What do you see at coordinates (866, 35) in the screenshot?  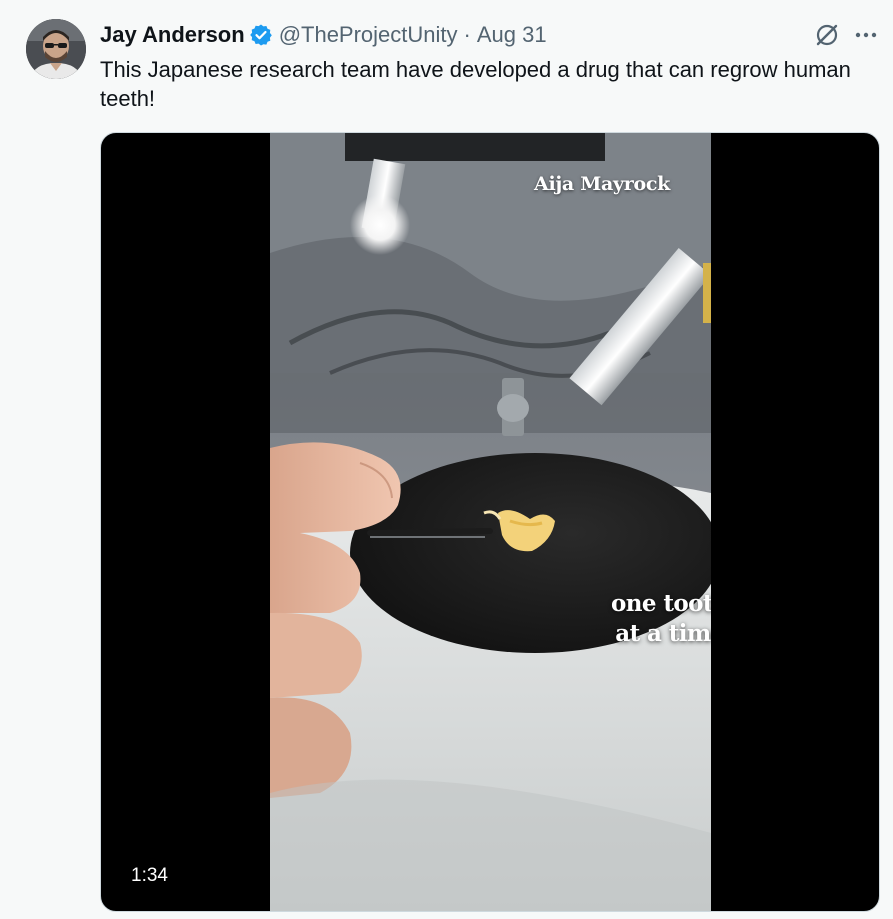 I see `more-options-icon` at bounding box center [866, 35].